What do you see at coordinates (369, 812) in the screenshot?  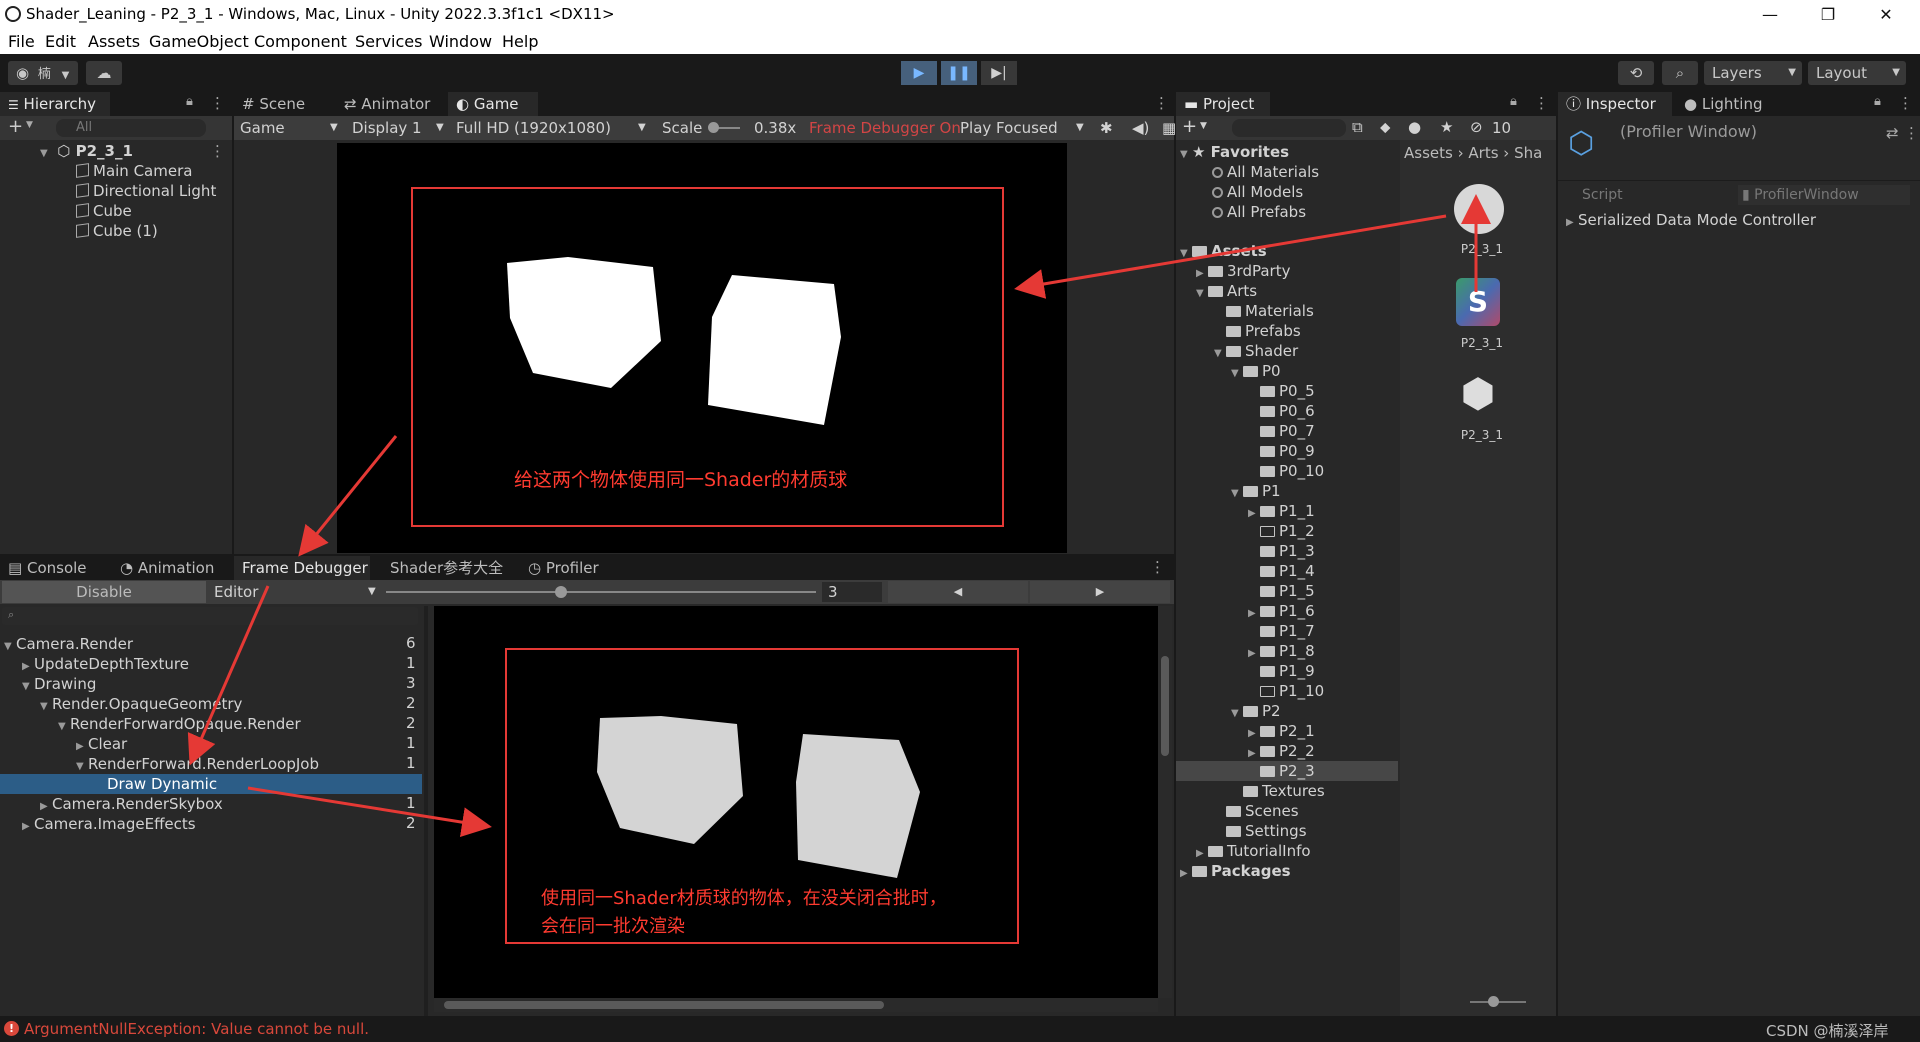 I see `arrow-event-to-preview` at bounding box center [369, 812].